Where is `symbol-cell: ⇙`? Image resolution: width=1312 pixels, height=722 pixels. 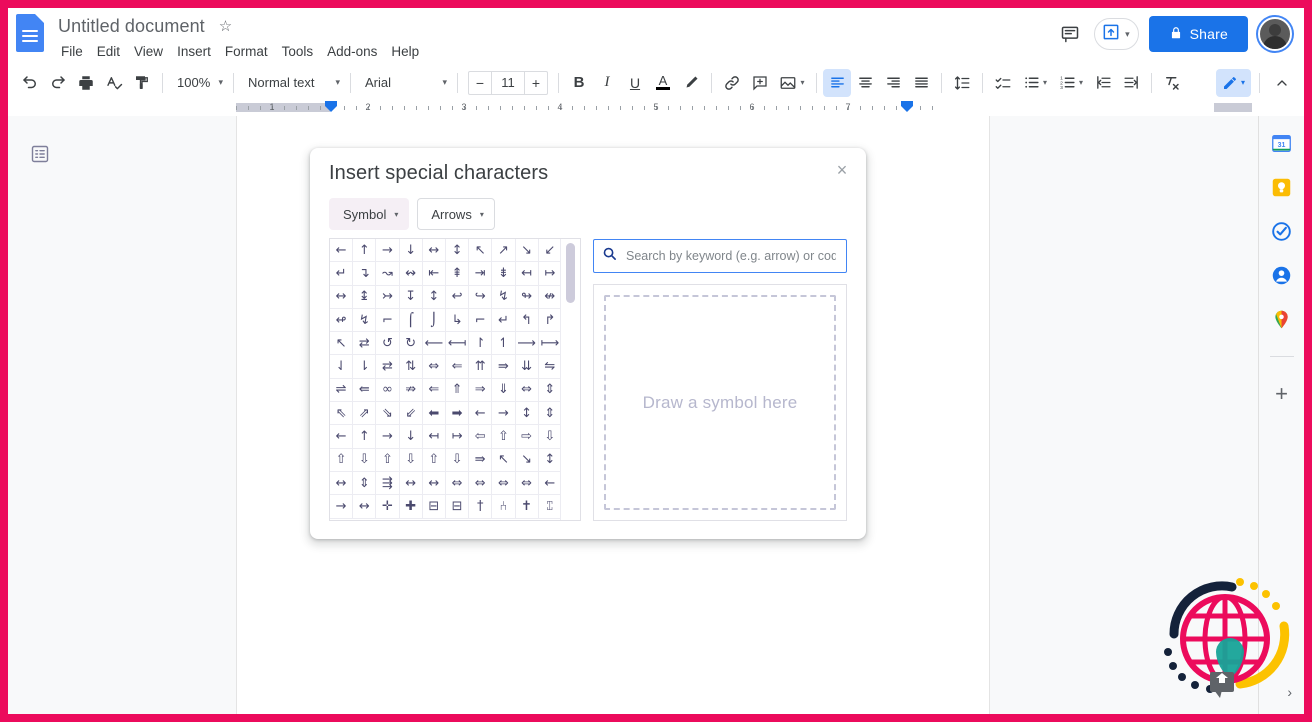 symbol-cell: ⇙ is located at coordinates (411, 414).